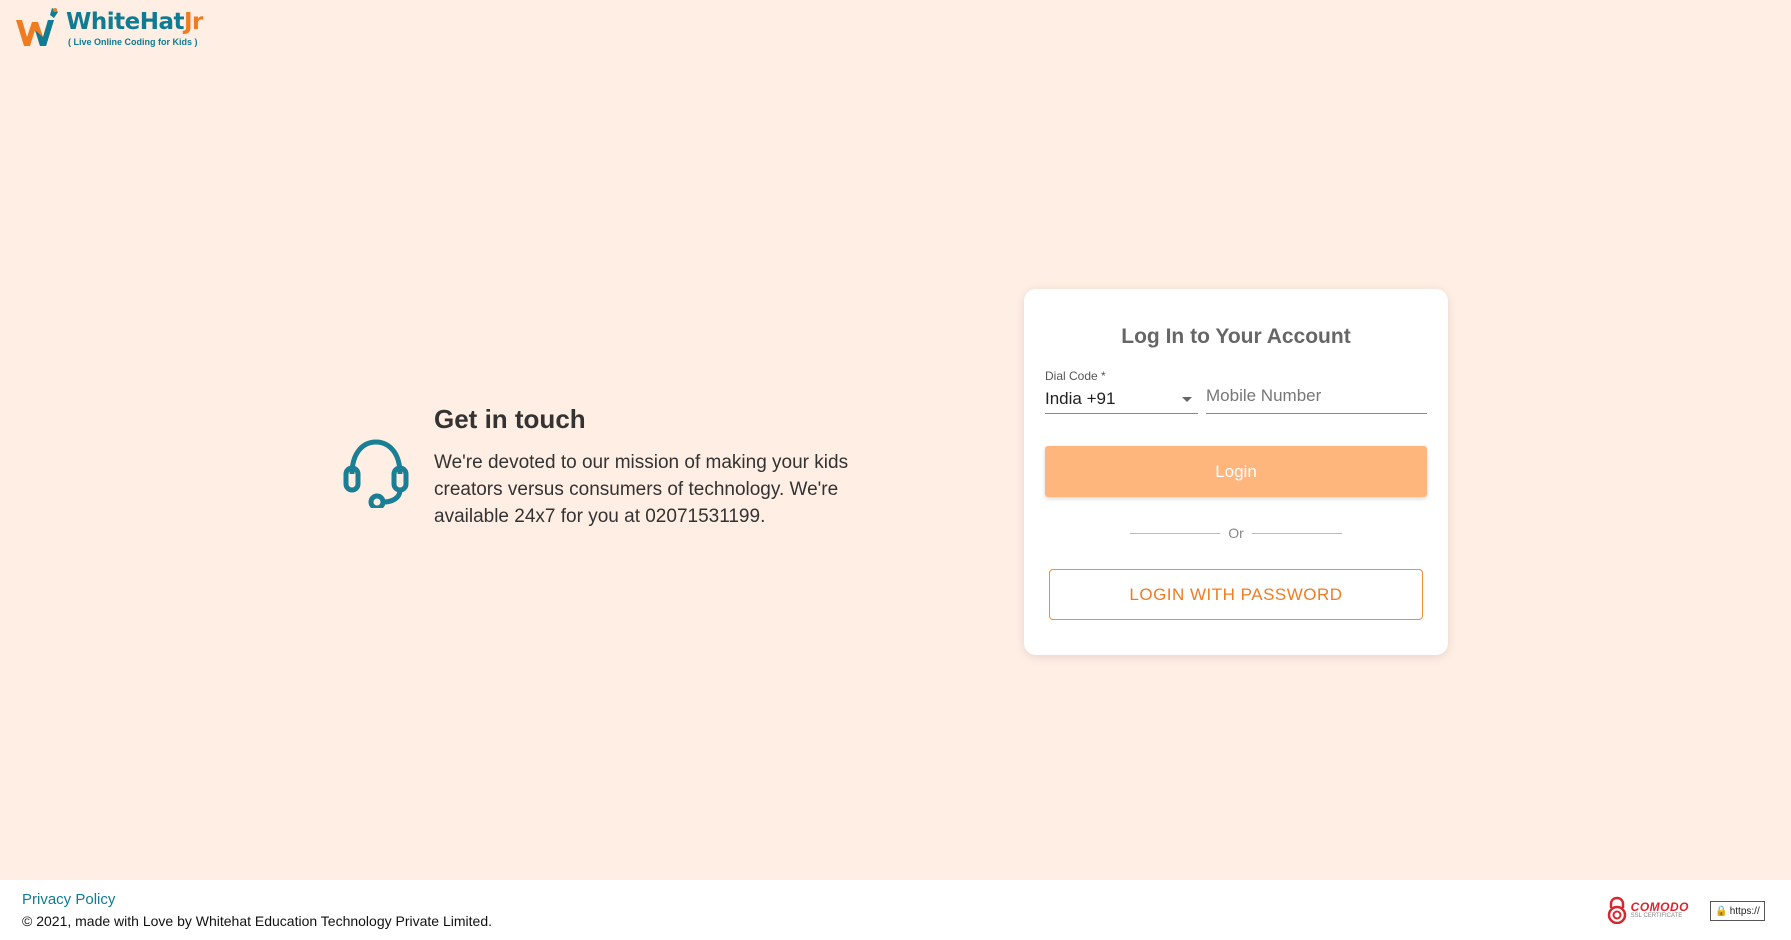 Image resolution: width=1791 pixels, height=940 pixels. What do you see at coordinates (1744, 911) in the screenshot?
I see `https-text: https://` at bounding box center [1744, 911].